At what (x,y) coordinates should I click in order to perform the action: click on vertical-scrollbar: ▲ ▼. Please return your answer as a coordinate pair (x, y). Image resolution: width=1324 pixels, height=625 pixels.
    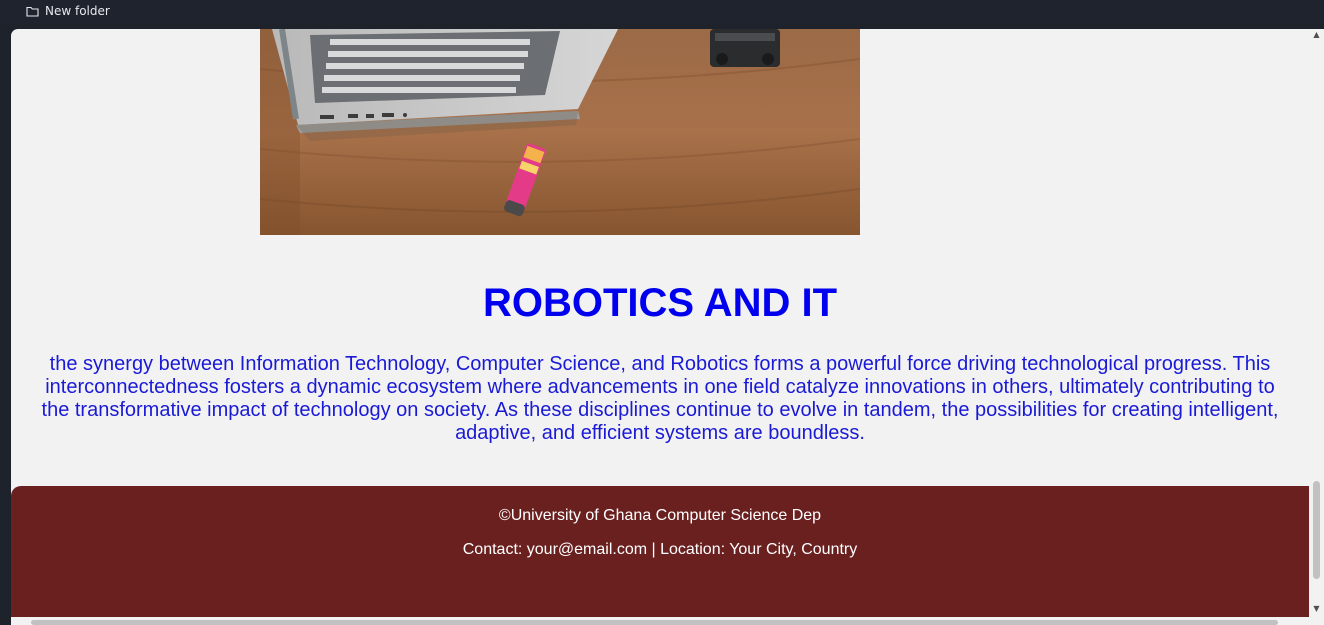
    Looking at the image, I should click on (1316, 323).